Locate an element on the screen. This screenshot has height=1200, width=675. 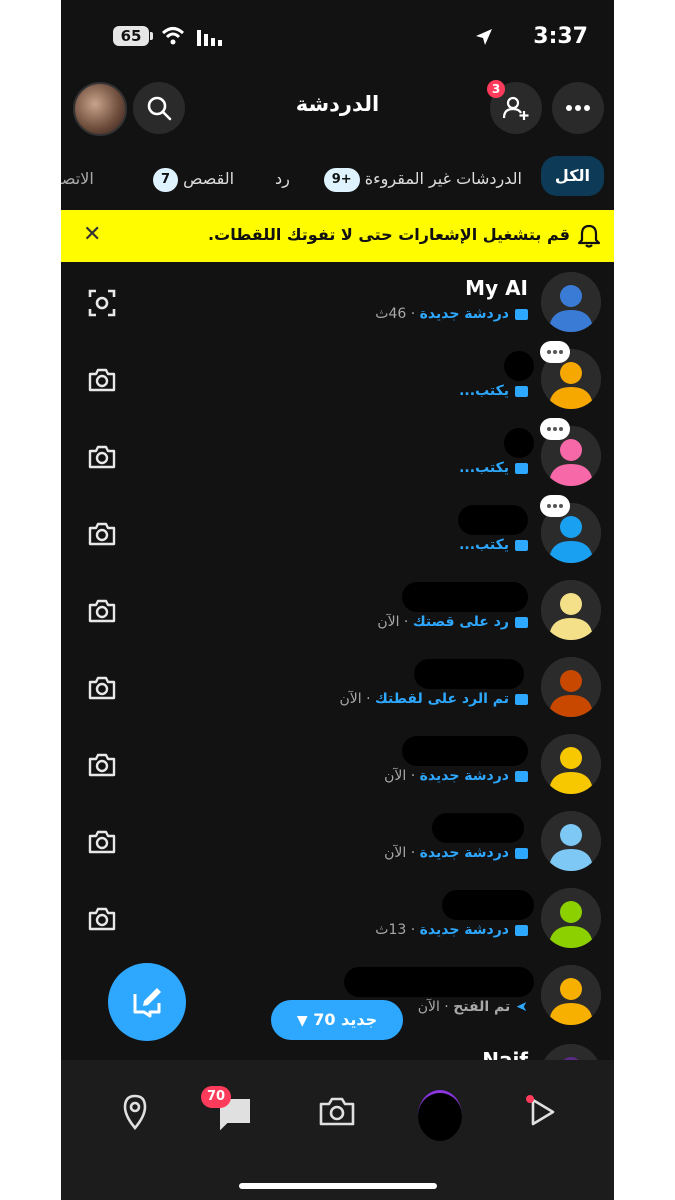
camera-tab-icon is located at coordinates (337, 1112).